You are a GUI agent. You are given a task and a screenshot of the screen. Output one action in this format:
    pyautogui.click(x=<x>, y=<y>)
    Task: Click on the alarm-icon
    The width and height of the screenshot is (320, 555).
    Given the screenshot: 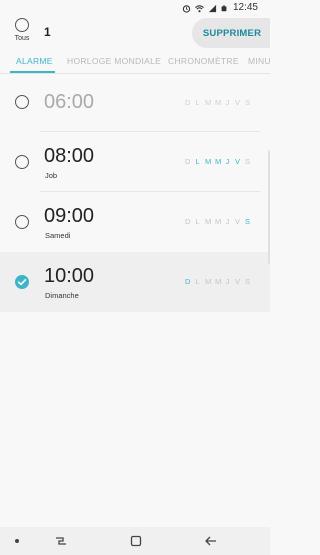 What is the action you would take?
    pyautogui.click(x=186, y=8)
    